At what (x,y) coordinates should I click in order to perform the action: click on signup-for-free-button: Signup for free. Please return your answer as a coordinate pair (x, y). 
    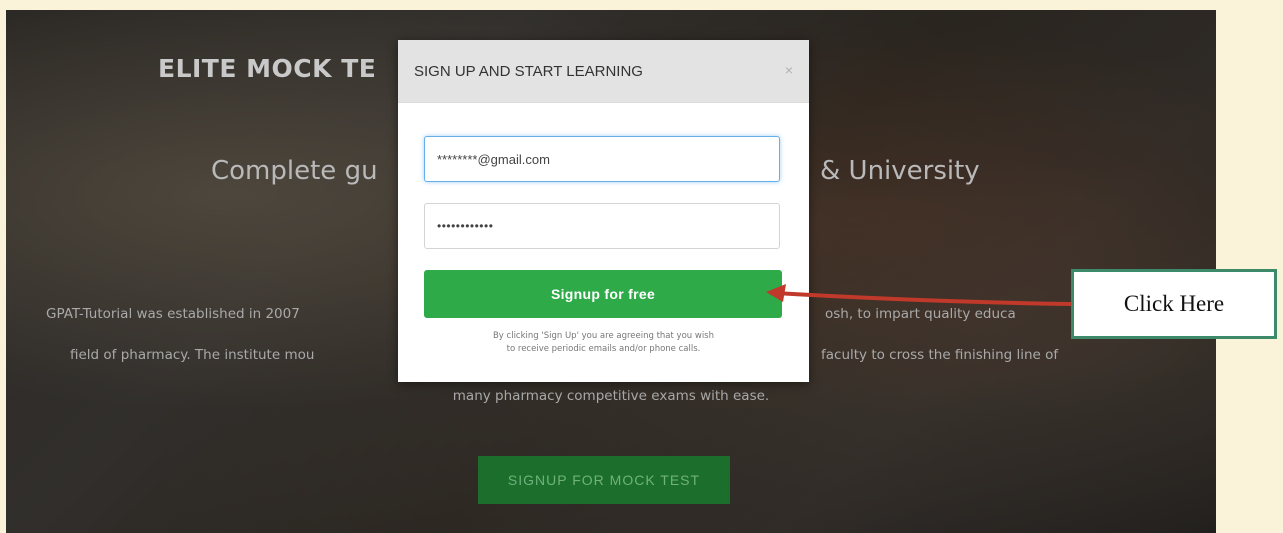
    Looking at the image, I should click on (603, 294).